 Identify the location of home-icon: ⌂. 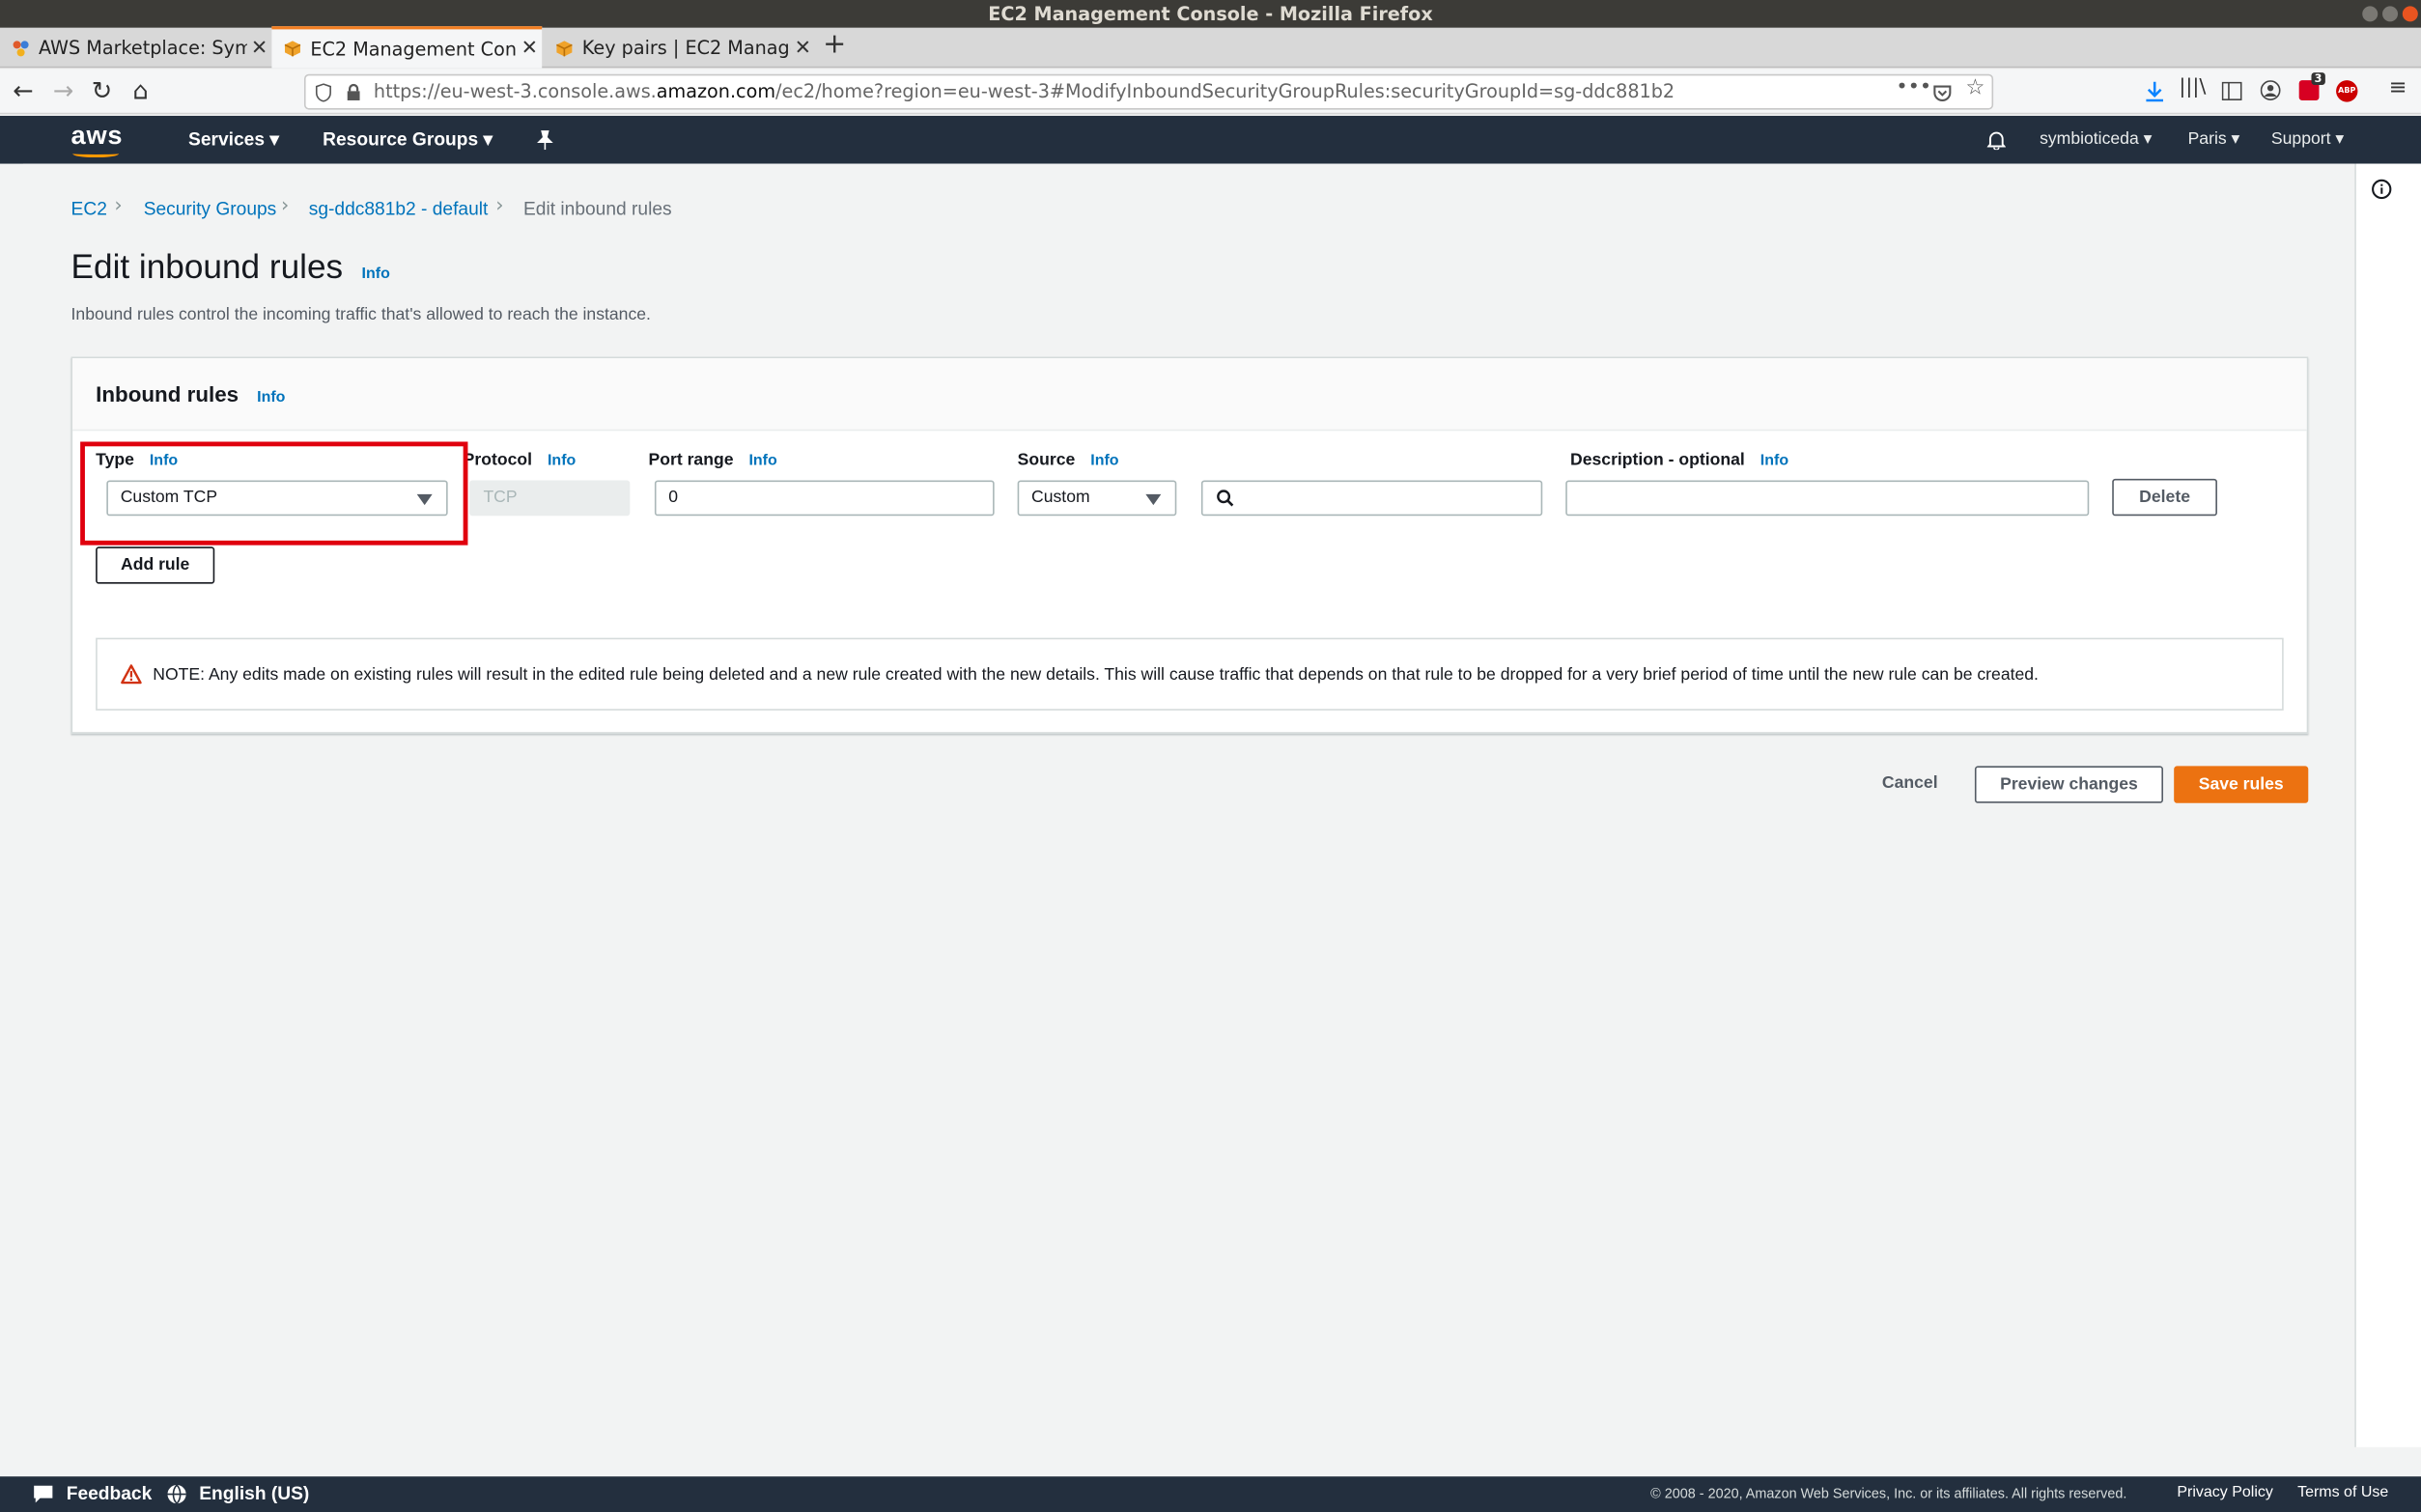
(140, 90).